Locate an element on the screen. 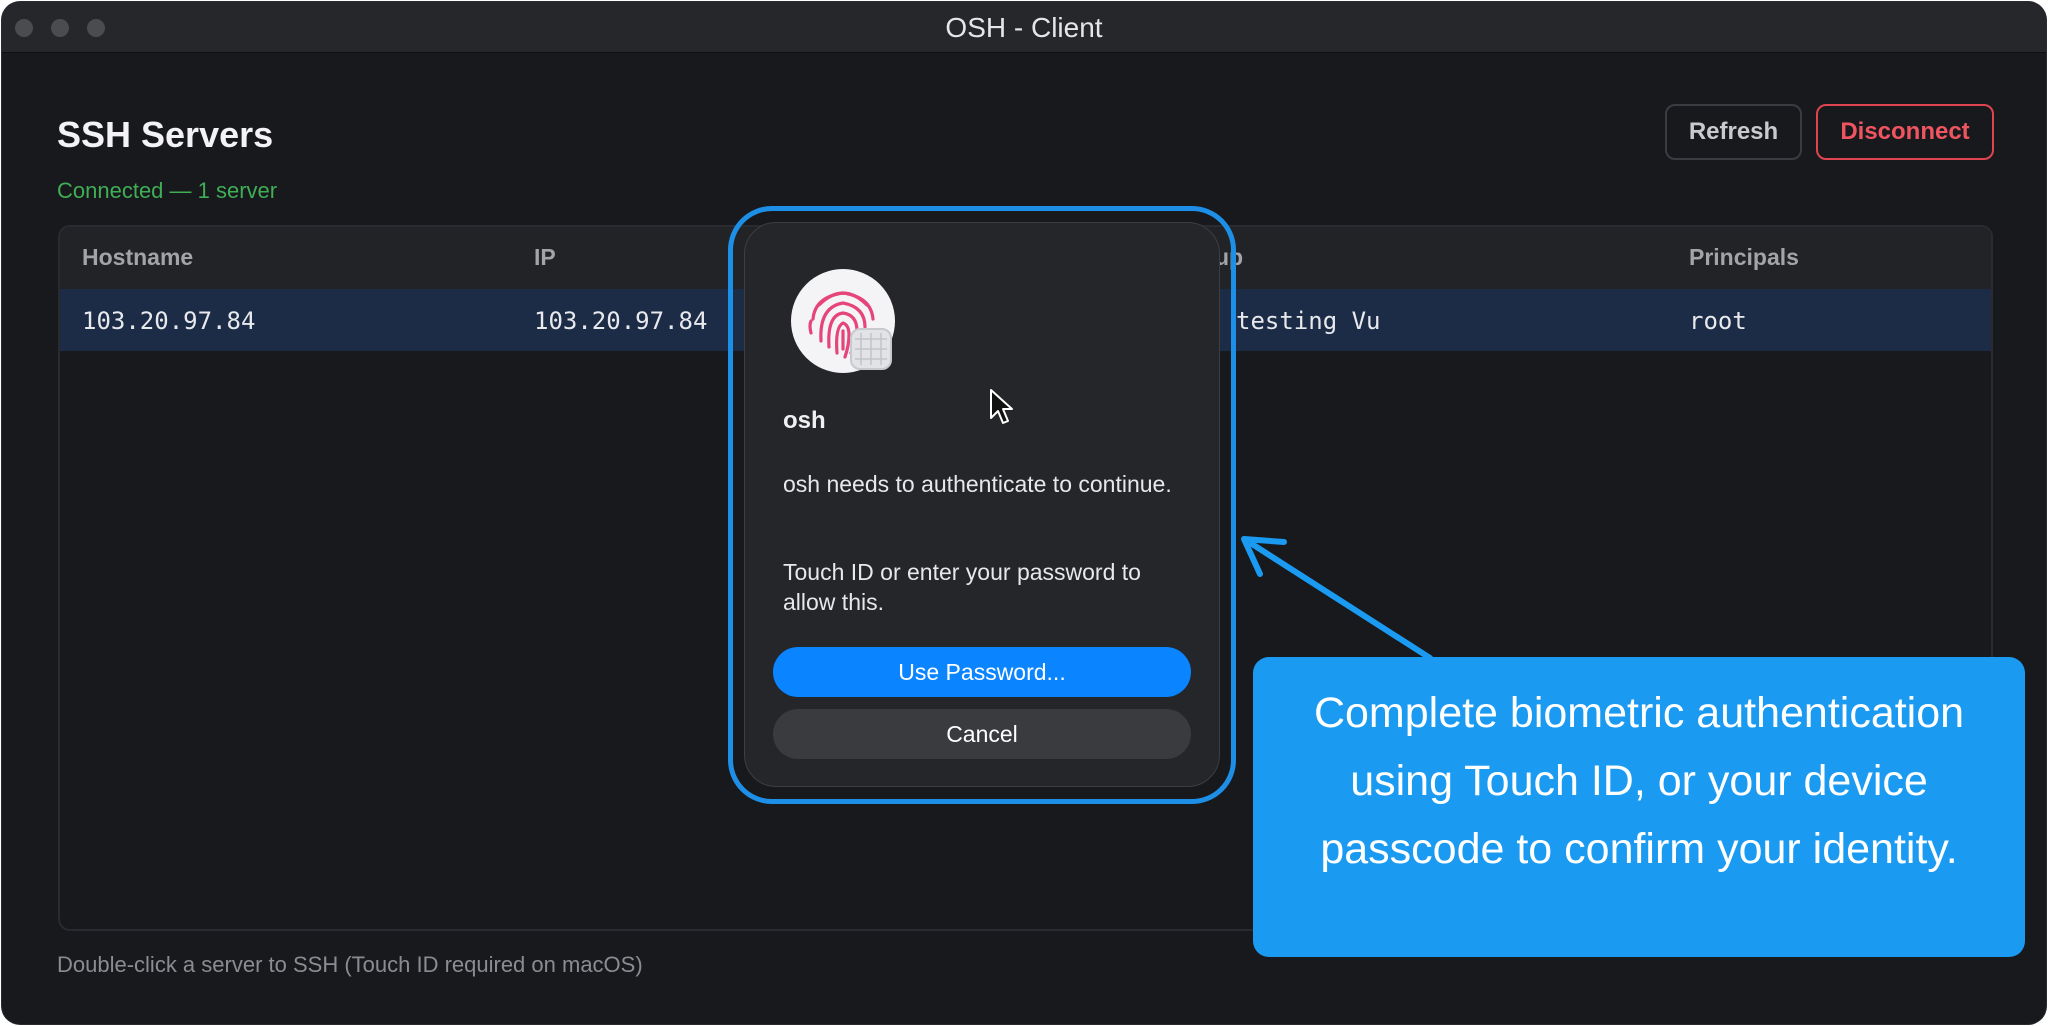 The height and width of the screenshot is (1026, 2048). column-header-ip: IP is located at coordinates (545, 257).